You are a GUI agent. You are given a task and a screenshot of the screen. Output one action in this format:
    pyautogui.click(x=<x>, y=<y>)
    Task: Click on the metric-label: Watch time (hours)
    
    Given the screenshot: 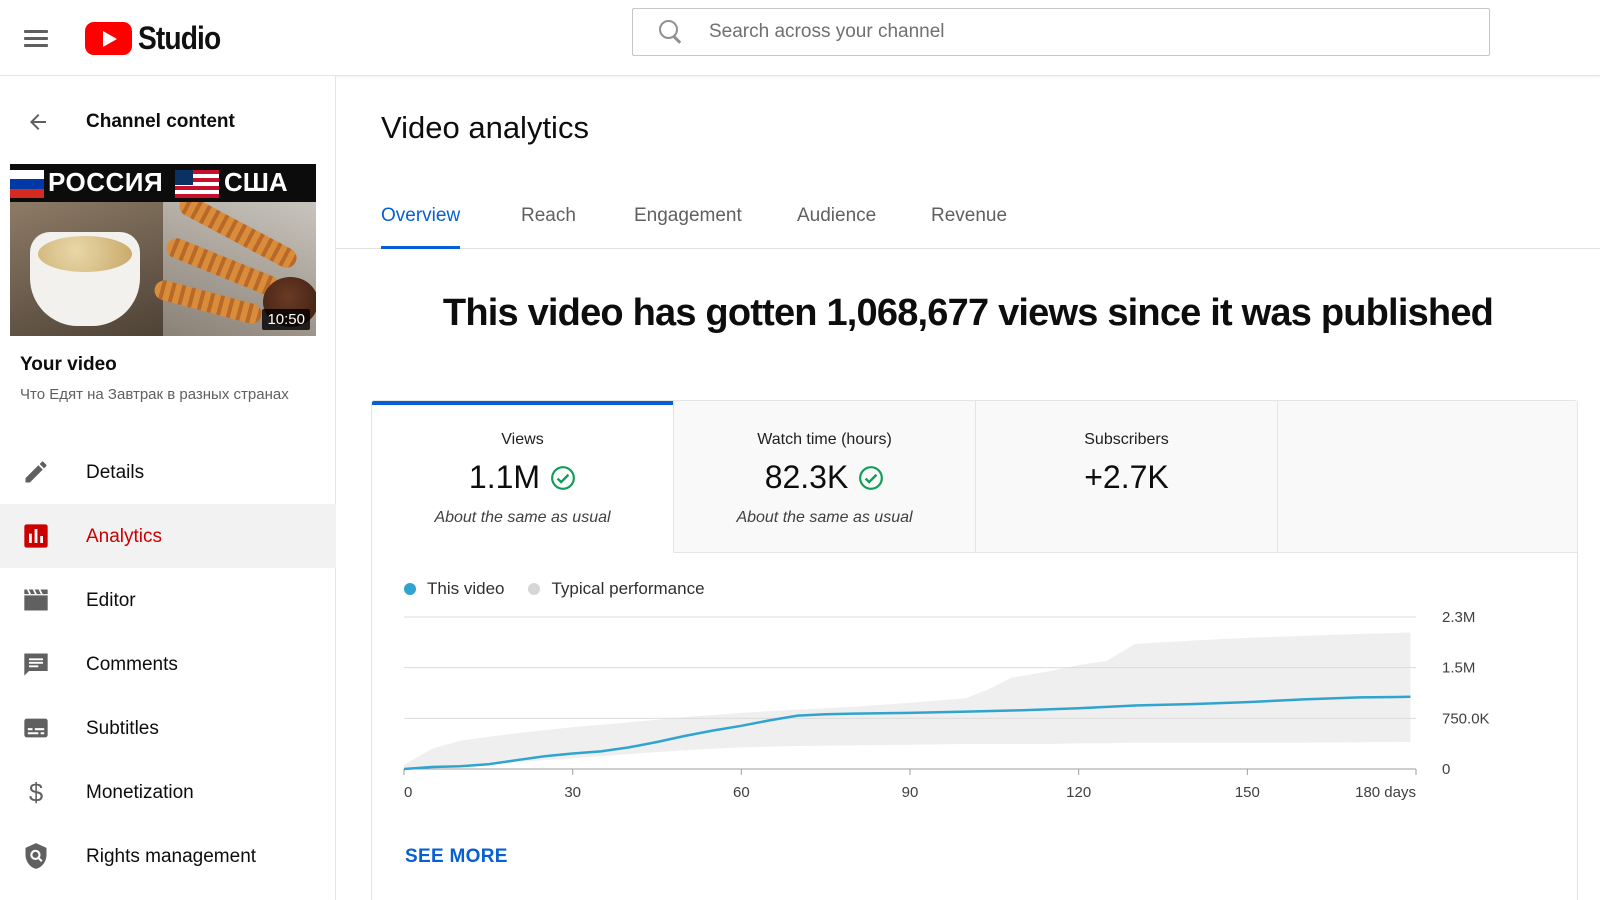 What is the action you would take?
    pyautogui.click(x=824, y=439)
    